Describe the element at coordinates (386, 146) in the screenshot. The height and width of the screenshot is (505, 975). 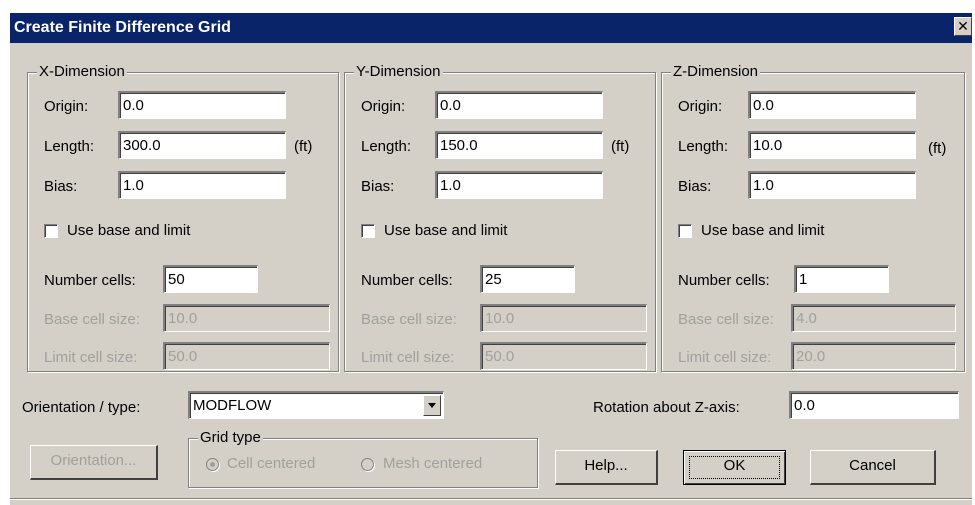
I see `y-length-label: Length:` at that location.